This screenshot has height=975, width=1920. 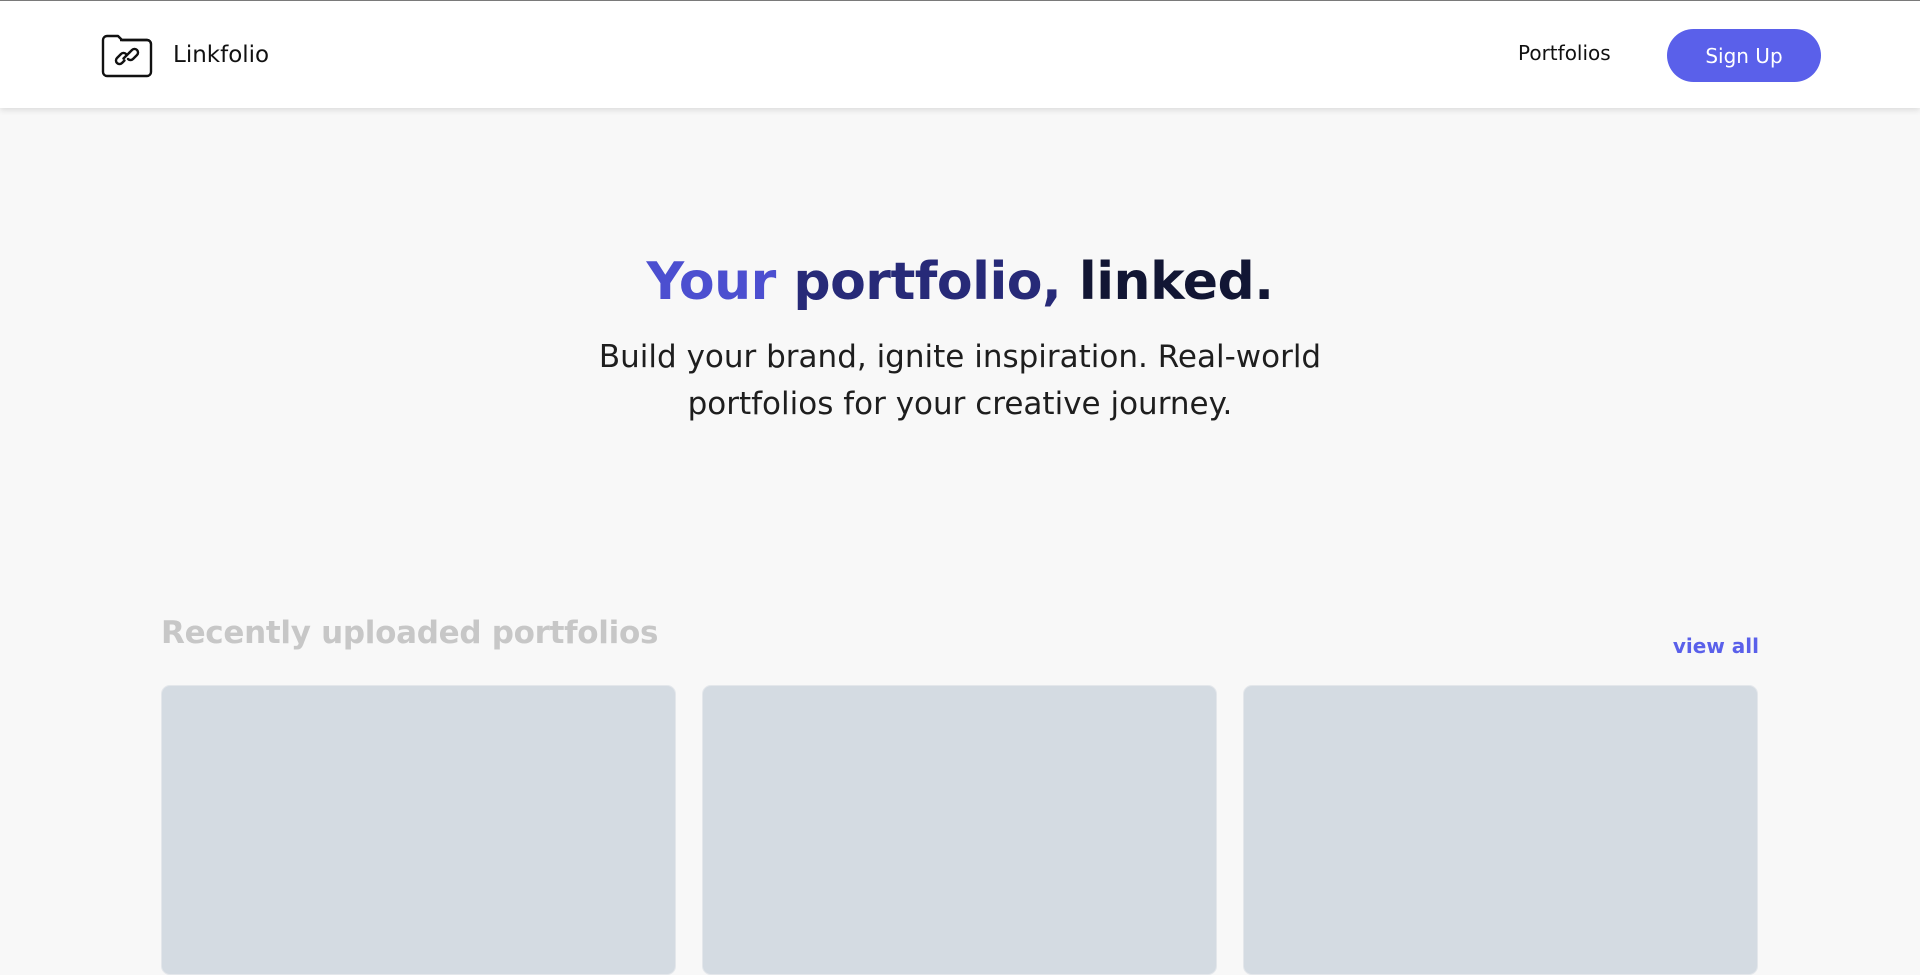 I want to click on brand-link: Linkfolio, so click(x=184, y=55).